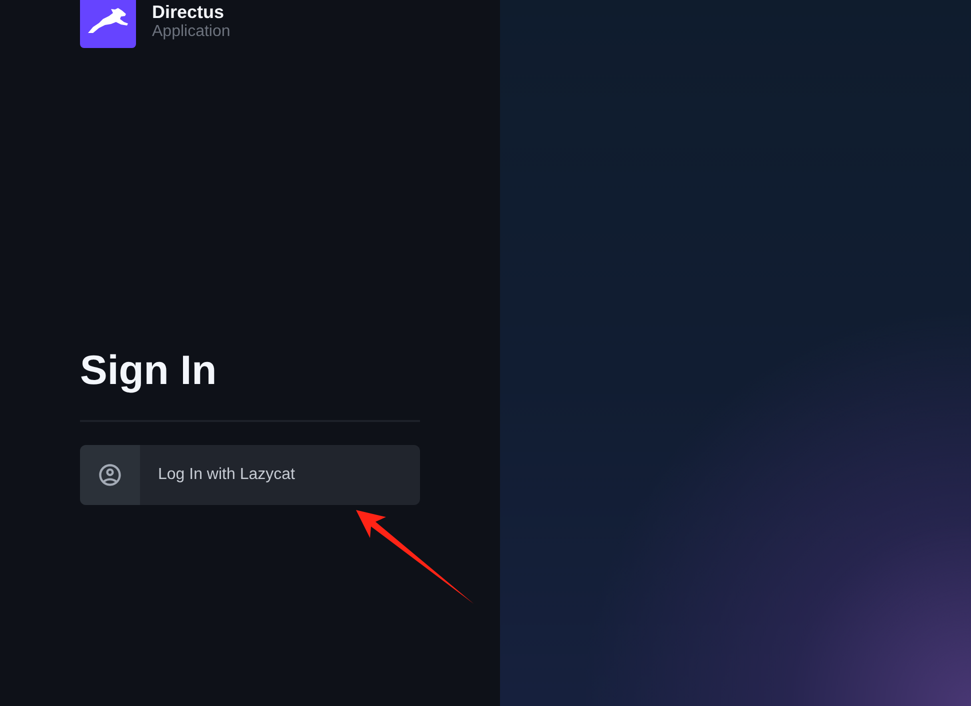 This screenshot has height=706, width=971. What do you see at coordinates (191, 32) in the screenshot?
I see `app-subtitle: Application` at bounding box center [191, 32].